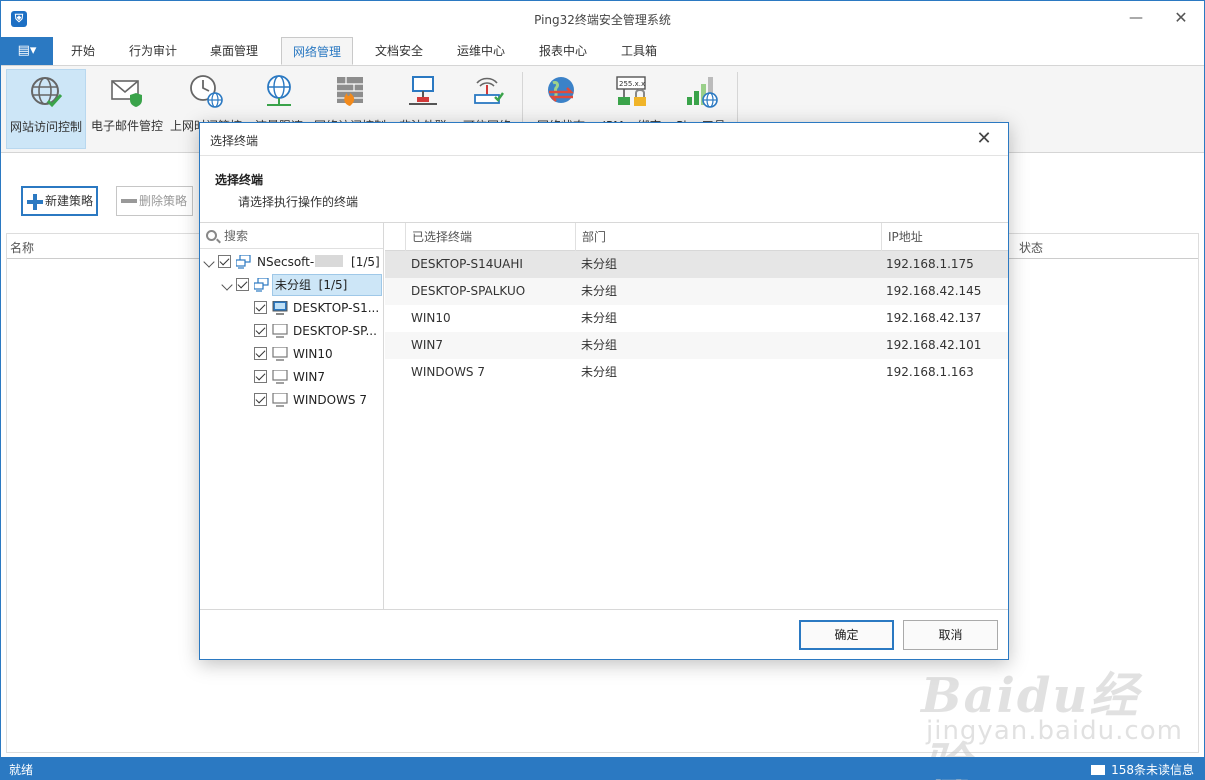 This screenshot has width=1205, height=780. Describe the element at coordinates (468, 291) in the screenshot. I see `cell-terminal: DESKTOP-SPALKUO` at that location.